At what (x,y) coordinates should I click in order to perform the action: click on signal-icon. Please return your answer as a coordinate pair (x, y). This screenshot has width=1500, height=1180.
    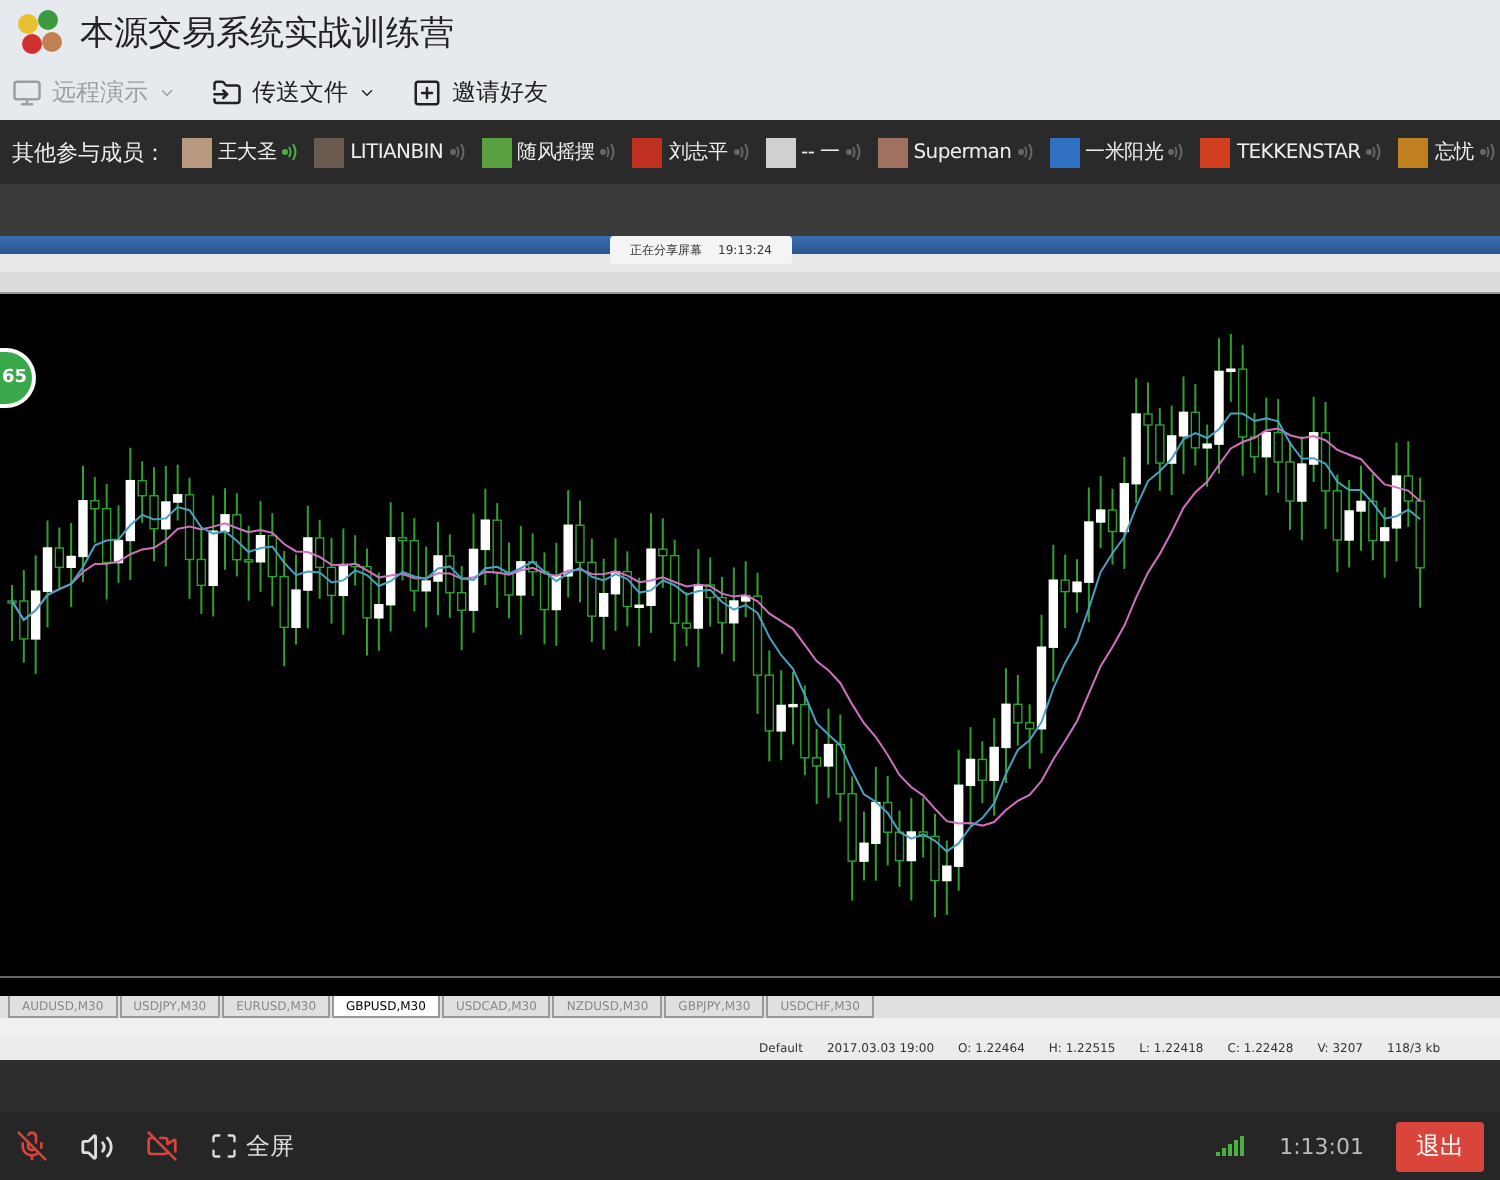
    Looking at the image, I should click on (1231, 1146).